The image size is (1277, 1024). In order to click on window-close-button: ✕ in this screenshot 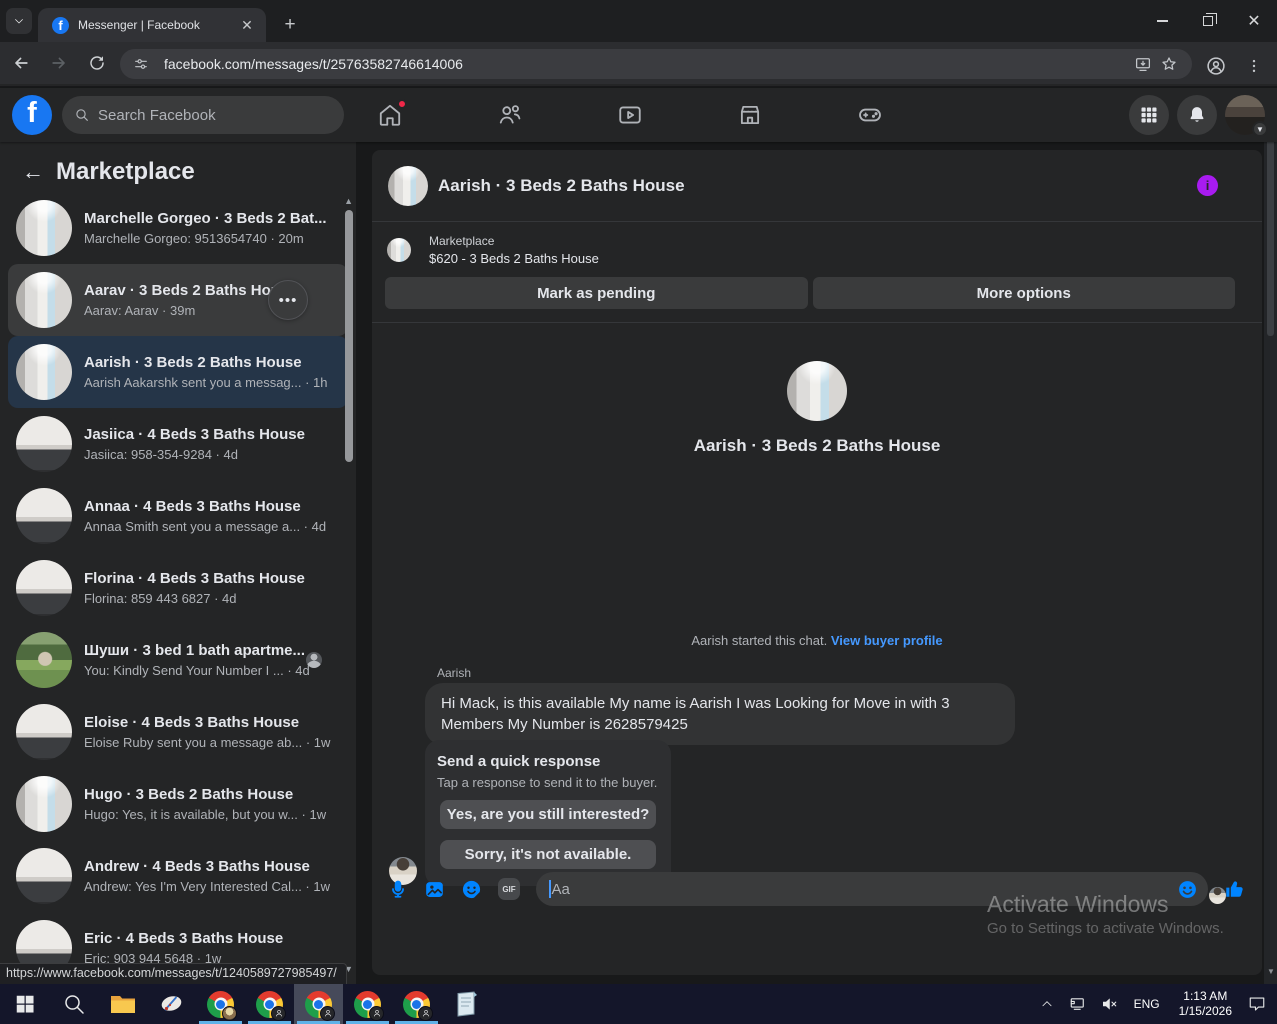, I will do `click(1254, 21)`.